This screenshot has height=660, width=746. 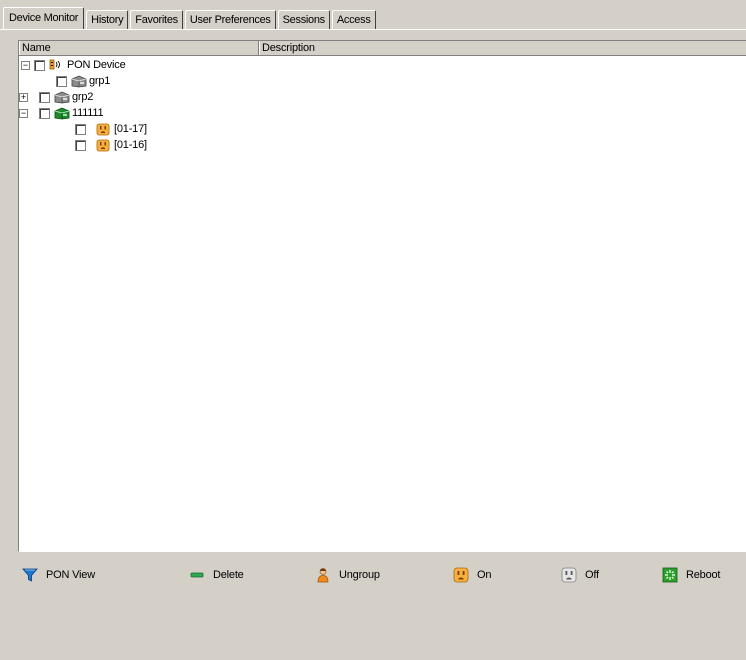 I want to click on ungroup-icon, so click(x=323, y=575).